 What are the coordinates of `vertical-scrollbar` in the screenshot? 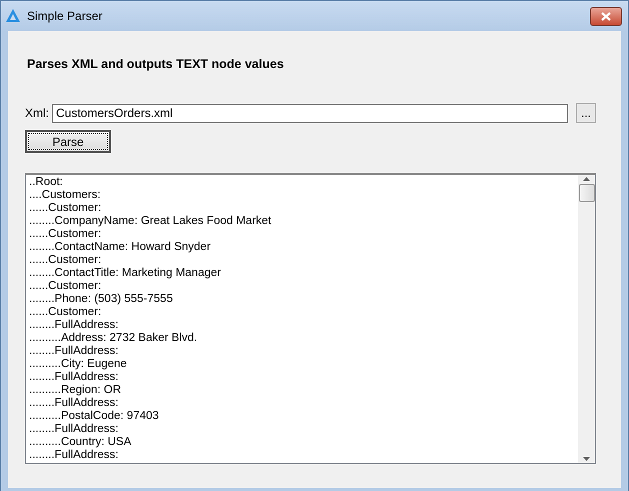 It's located at (586, 319).